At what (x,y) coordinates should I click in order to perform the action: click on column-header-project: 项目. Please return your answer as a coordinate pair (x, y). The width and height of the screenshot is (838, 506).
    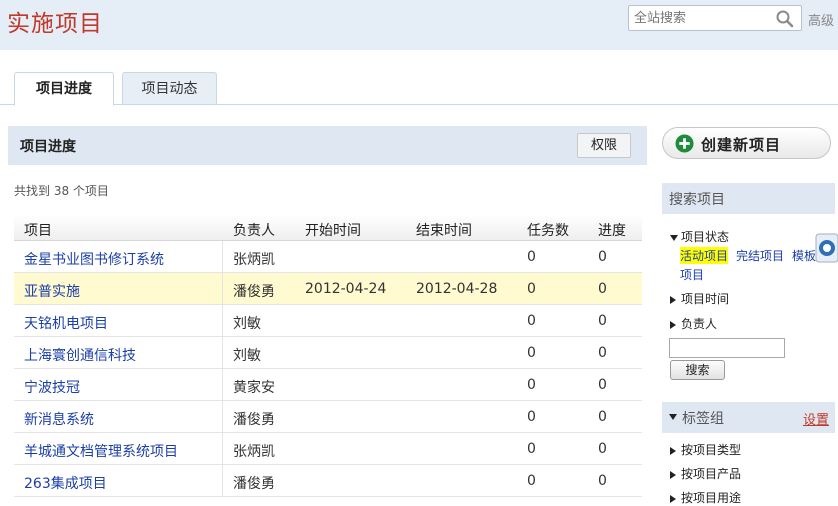
    Looking at the image, I should click on (38, 230).